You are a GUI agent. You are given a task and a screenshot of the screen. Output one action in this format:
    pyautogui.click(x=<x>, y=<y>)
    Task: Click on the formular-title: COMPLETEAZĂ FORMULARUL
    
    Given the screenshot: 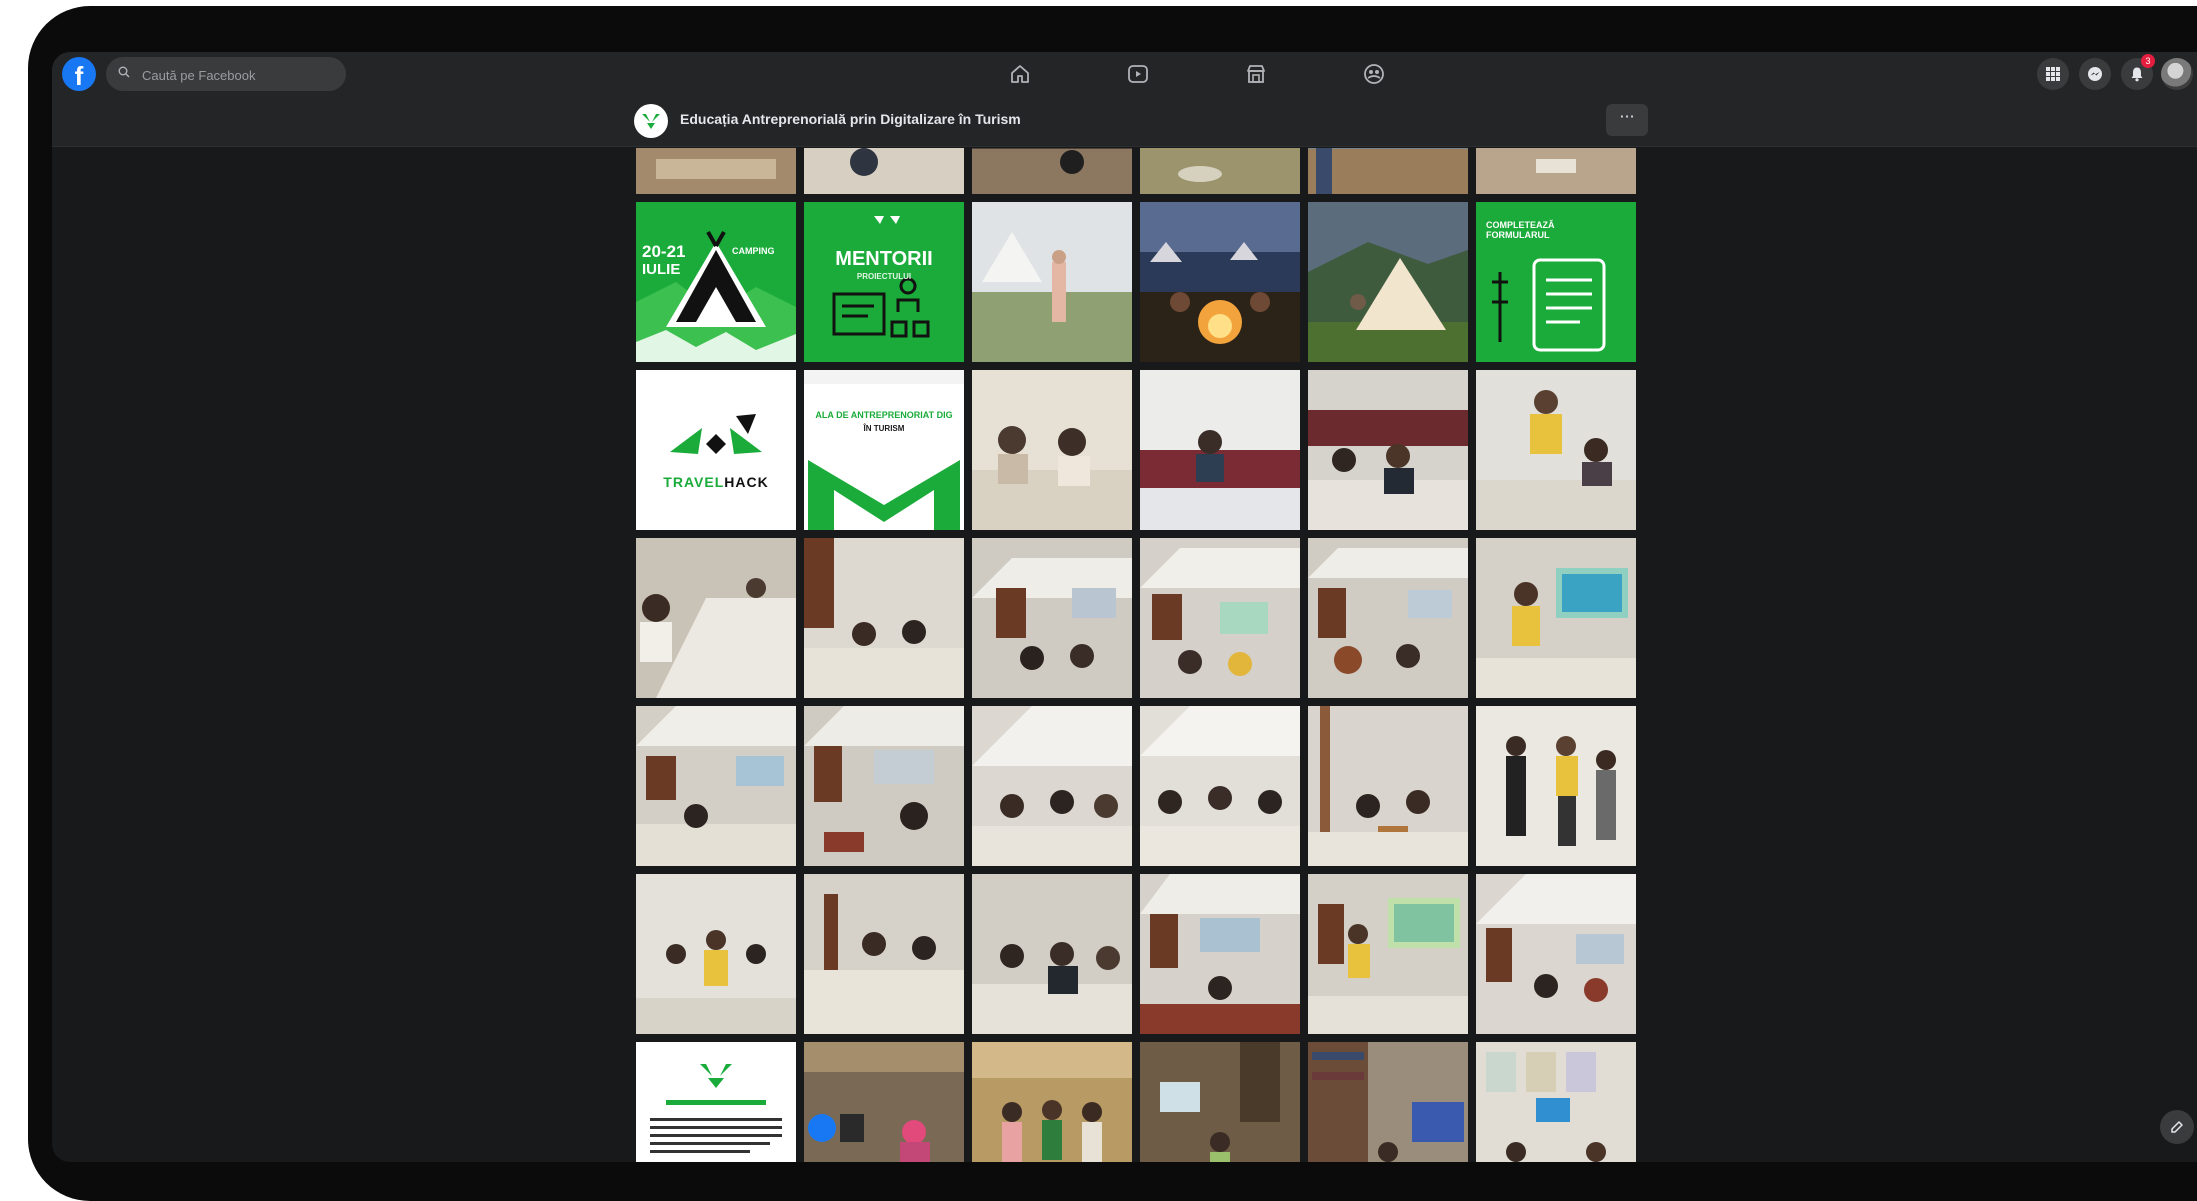 What is the action you would take?
    pyautogui.click(x=1520, y=230)
    